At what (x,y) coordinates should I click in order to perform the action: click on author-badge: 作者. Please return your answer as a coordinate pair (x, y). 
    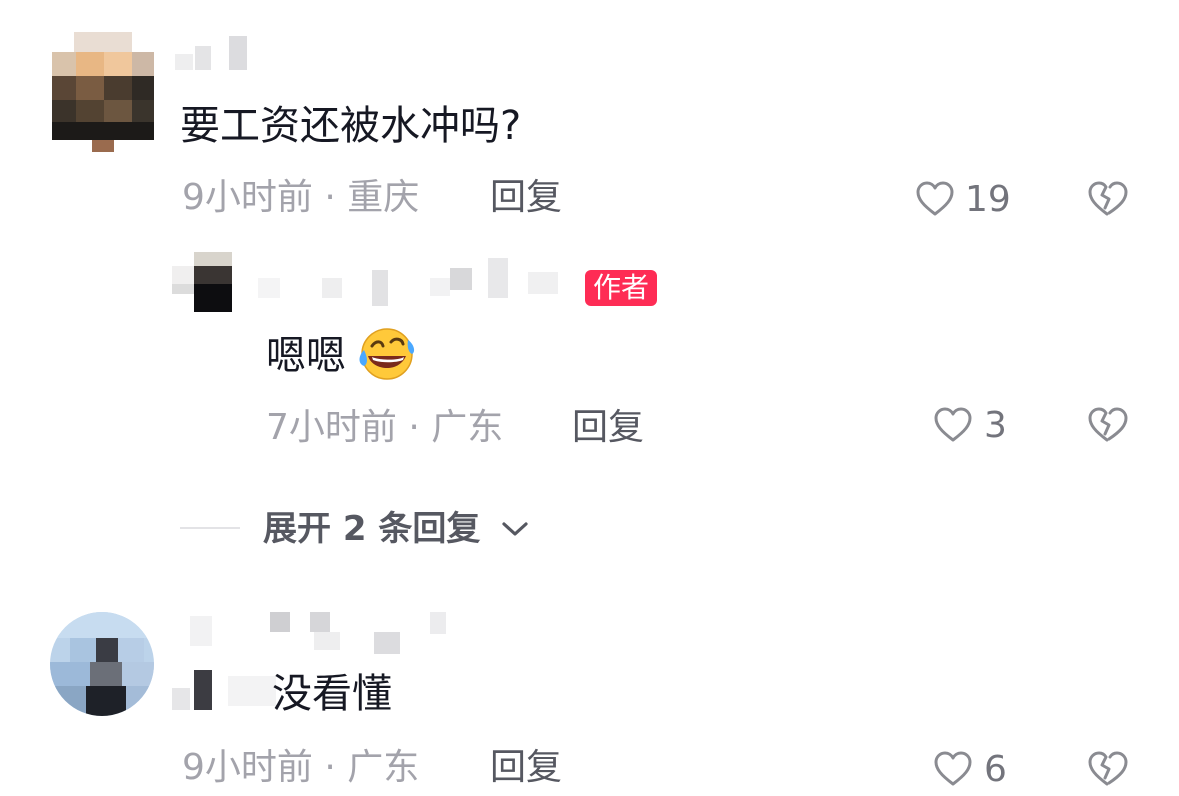
    Looking at the image, I should click on (621, 288).